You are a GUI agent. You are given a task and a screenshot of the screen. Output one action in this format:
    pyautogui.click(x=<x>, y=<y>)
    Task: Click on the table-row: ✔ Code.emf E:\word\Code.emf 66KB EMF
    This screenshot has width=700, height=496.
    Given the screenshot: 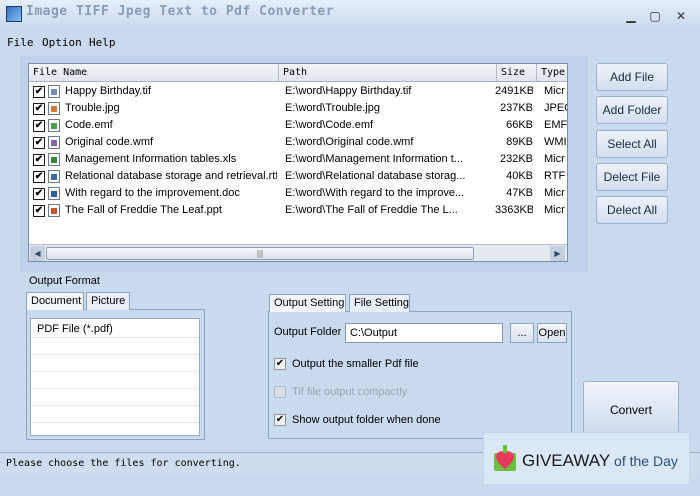 What is the action you would take?
    pyautogui.click(x=298, y=125)
    